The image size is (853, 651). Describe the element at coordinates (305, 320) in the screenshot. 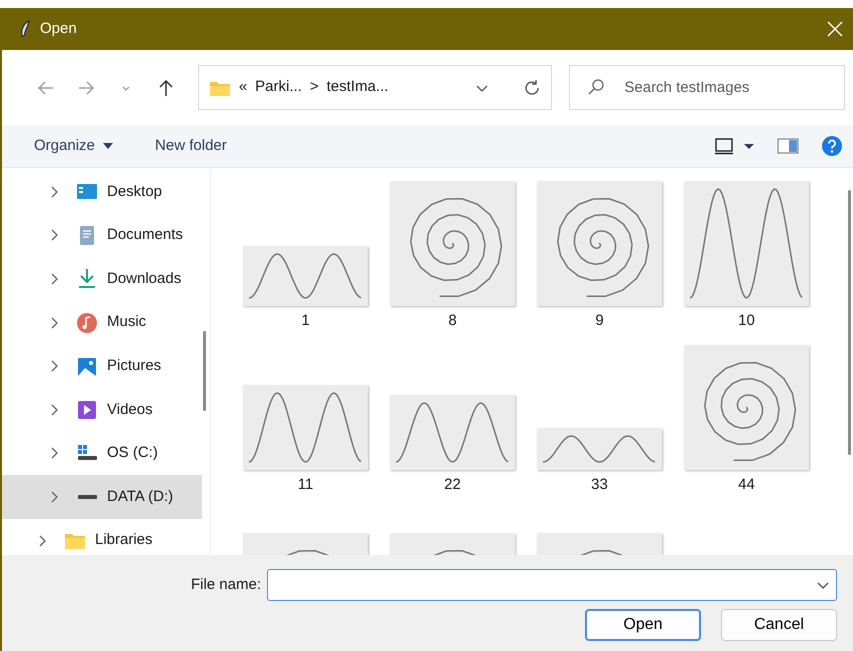

I see `file-name: 1` at that location.